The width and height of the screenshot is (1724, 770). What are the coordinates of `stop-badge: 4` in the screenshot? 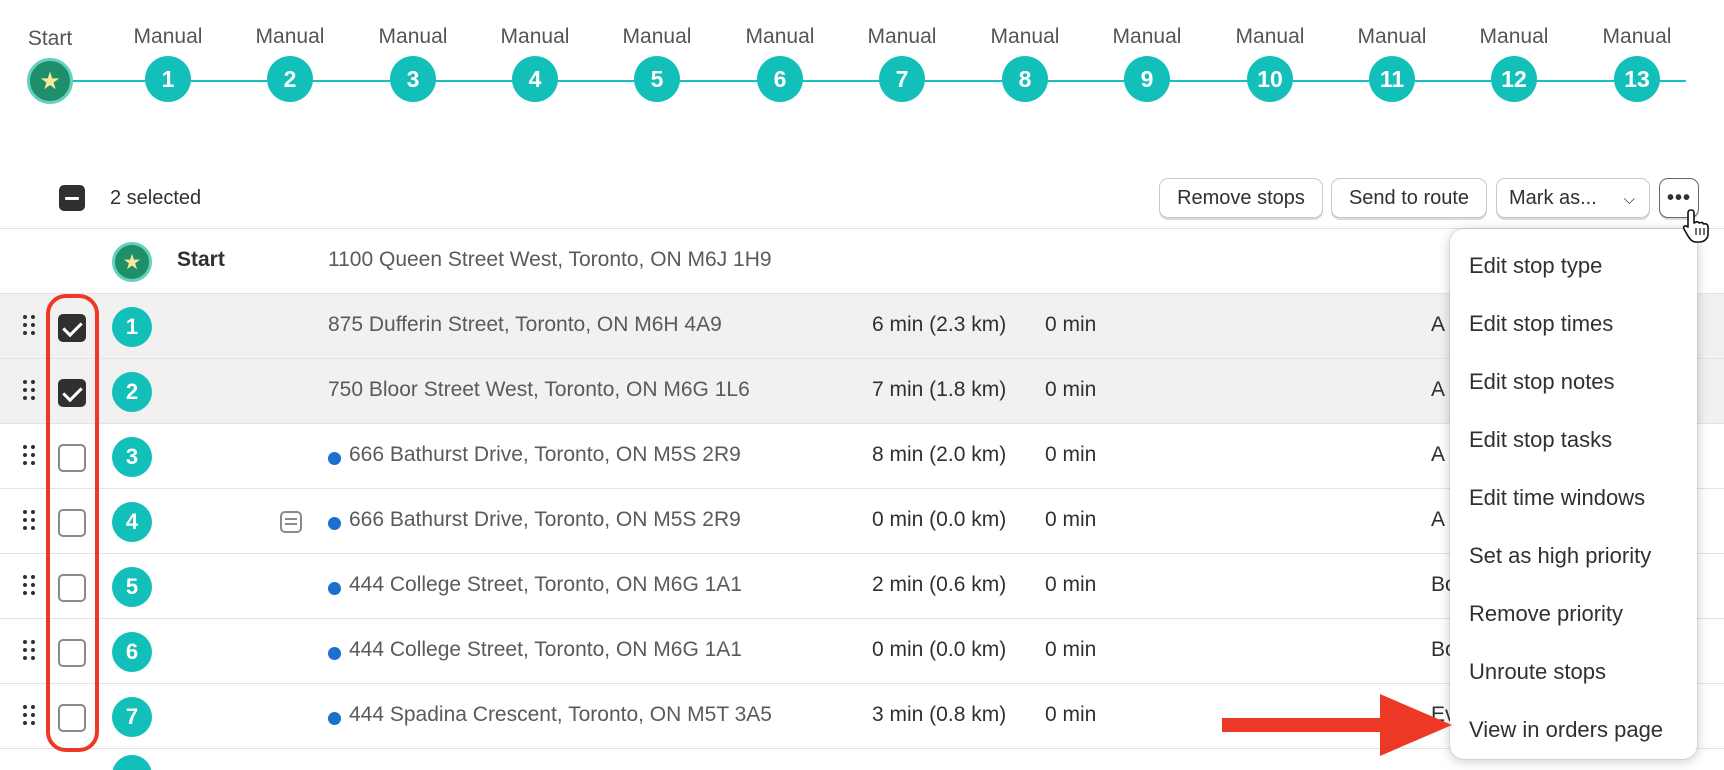 It's located at (132, 522).